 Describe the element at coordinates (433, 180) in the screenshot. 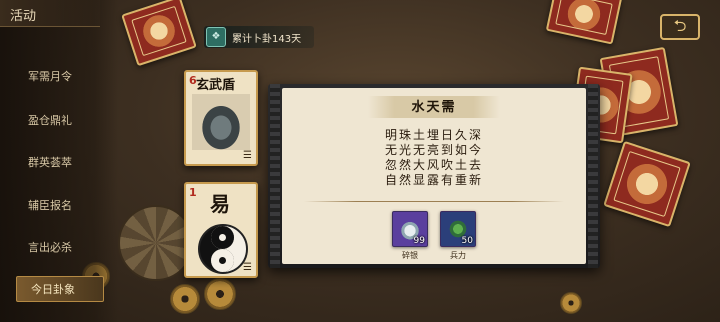

I see `poem-line: 自然显露有重新` at that location.